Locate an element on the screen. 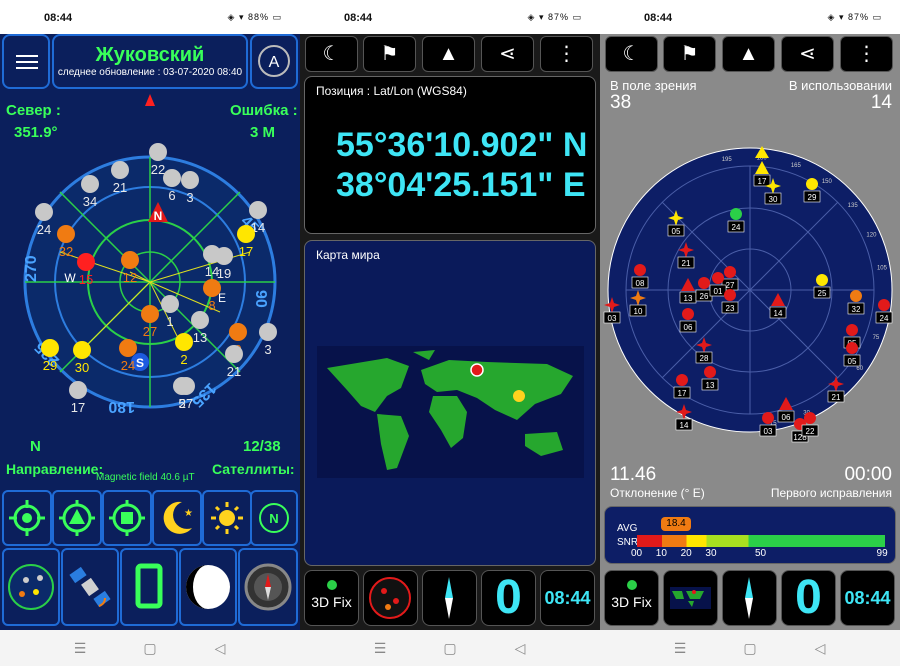 This screenshot has height=666, width=900. stop-button is located at coordinates (127, 518).